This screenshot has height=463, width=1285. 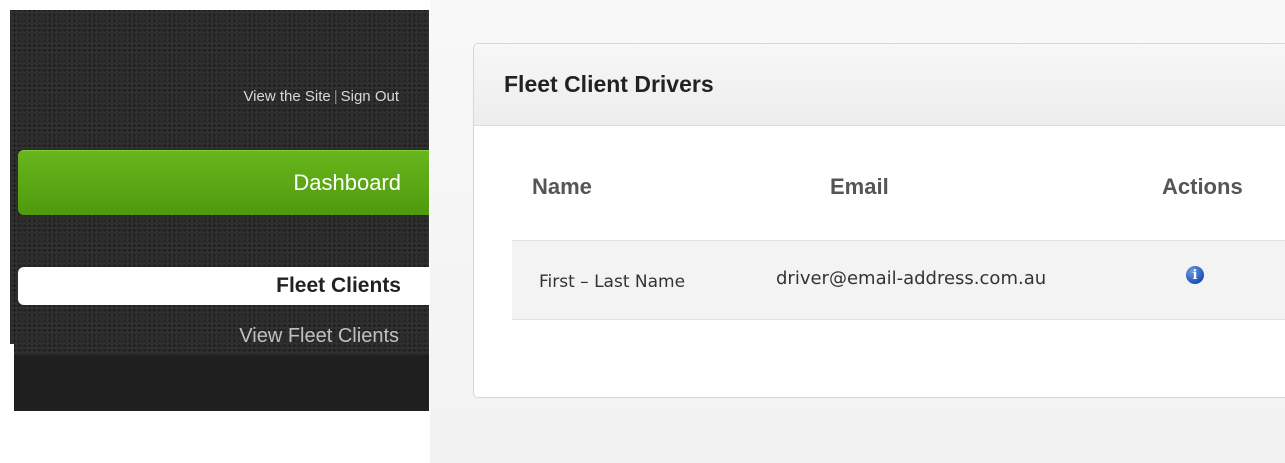 What do you see at coordinates (12, 377) in the screenshot?
I see `sidebar-notch` at bounding box center [12, 377].